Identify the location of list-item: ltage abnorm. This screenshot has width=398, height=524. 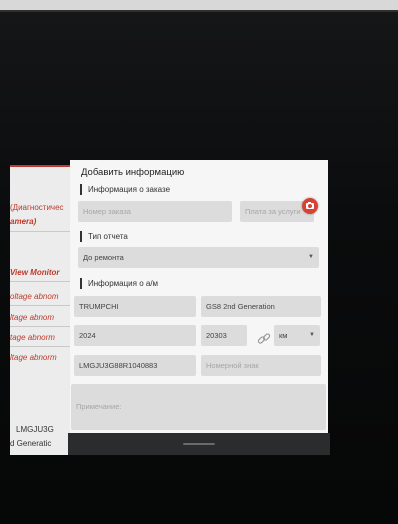
(40, 357).